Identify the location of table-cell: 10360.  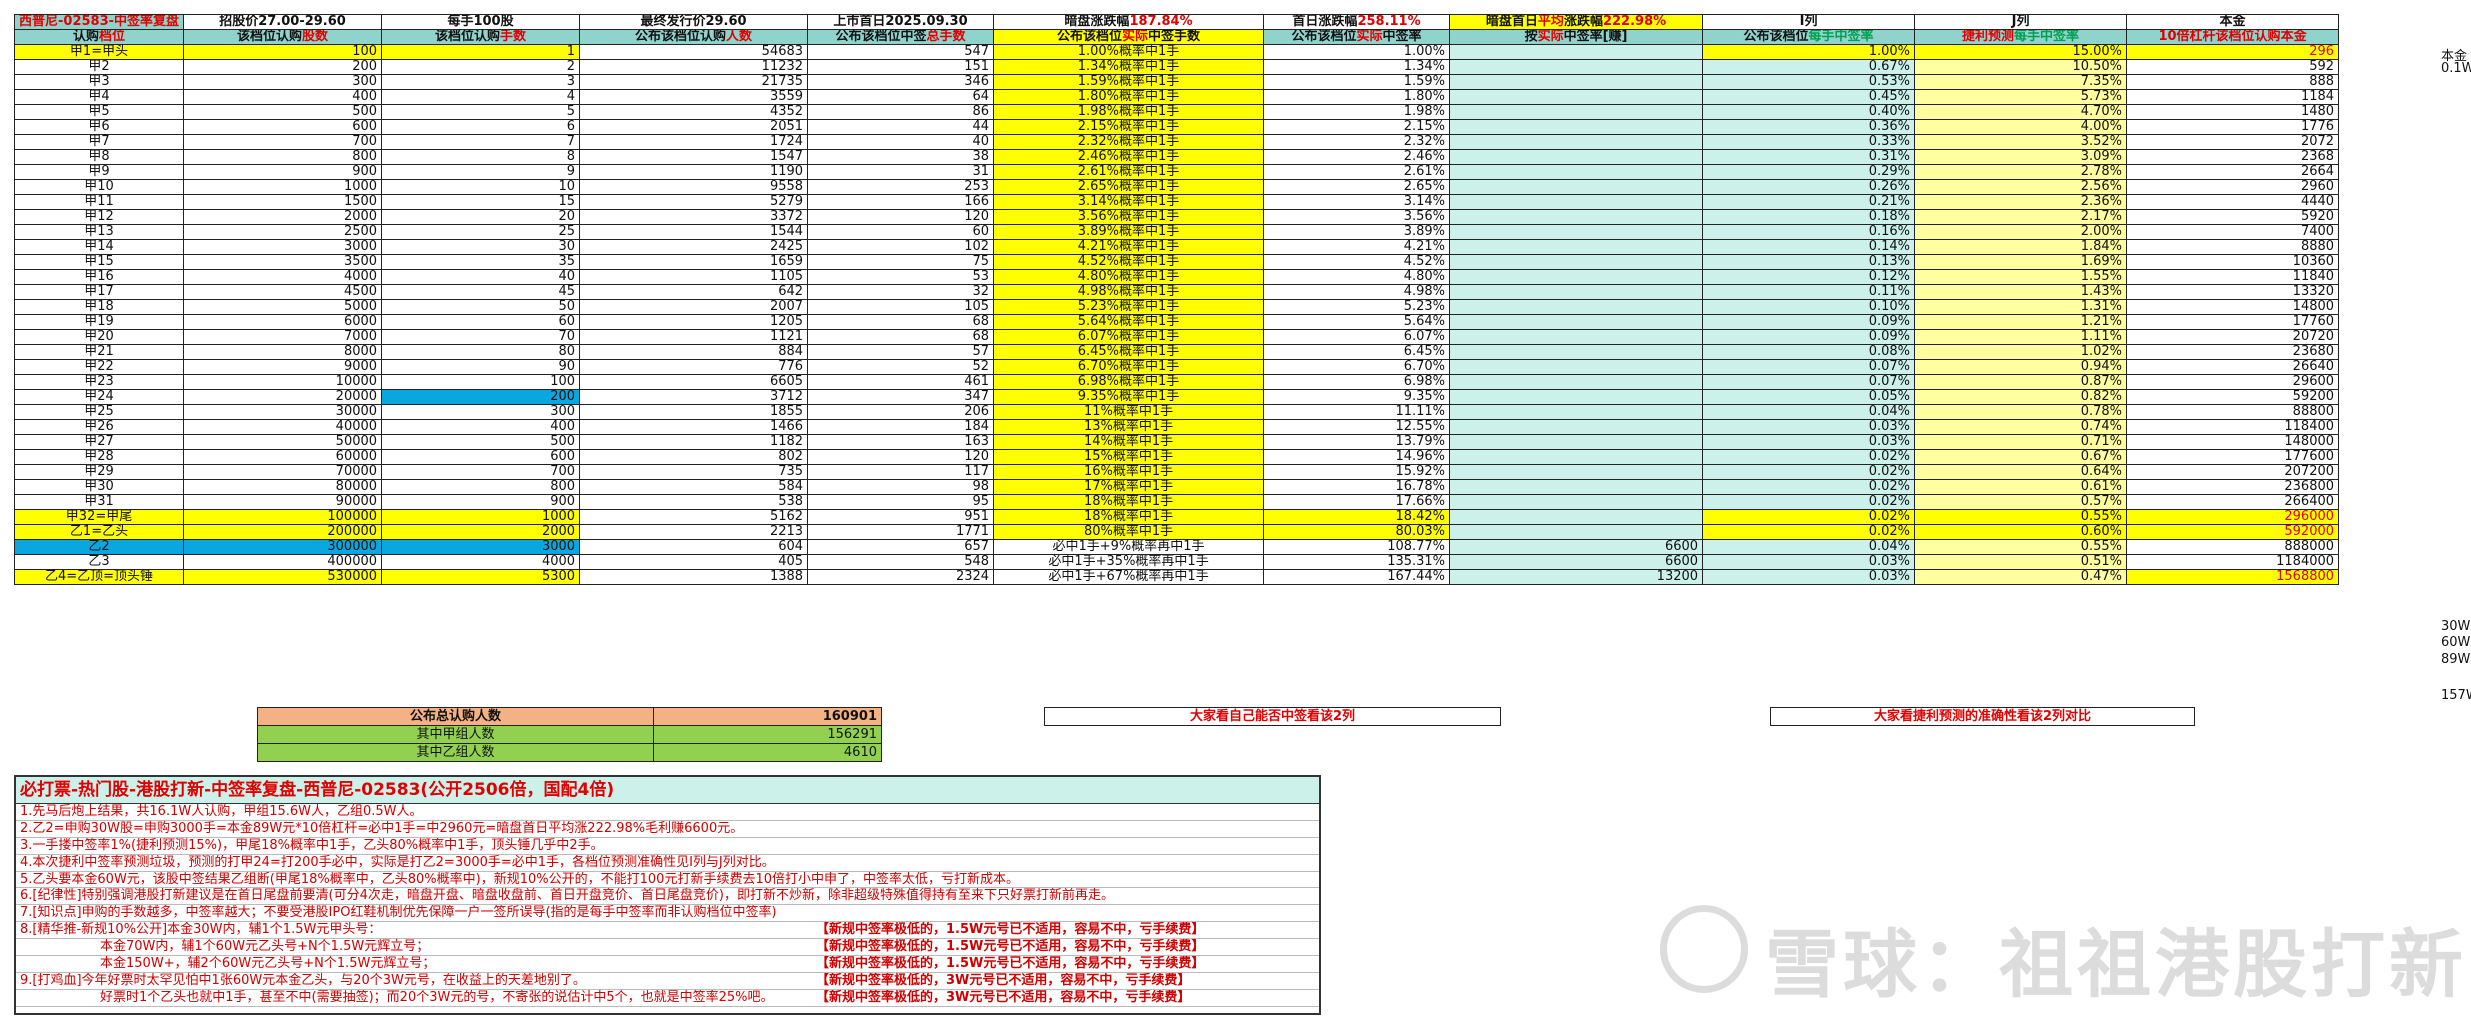
(2233, 262).